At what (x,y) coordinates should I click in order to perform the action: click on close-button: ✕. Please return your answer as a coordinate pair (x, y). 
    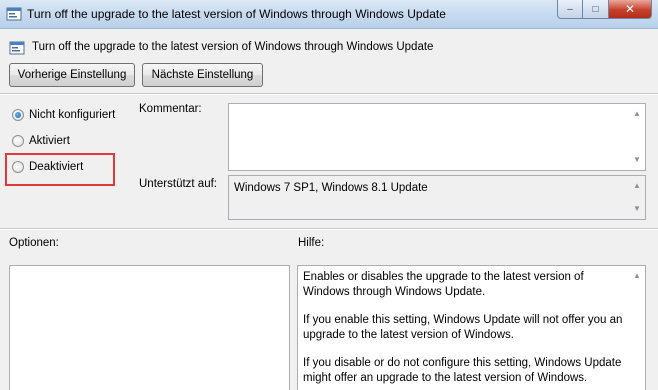
    Looking at the image, I should click on (630, 9).